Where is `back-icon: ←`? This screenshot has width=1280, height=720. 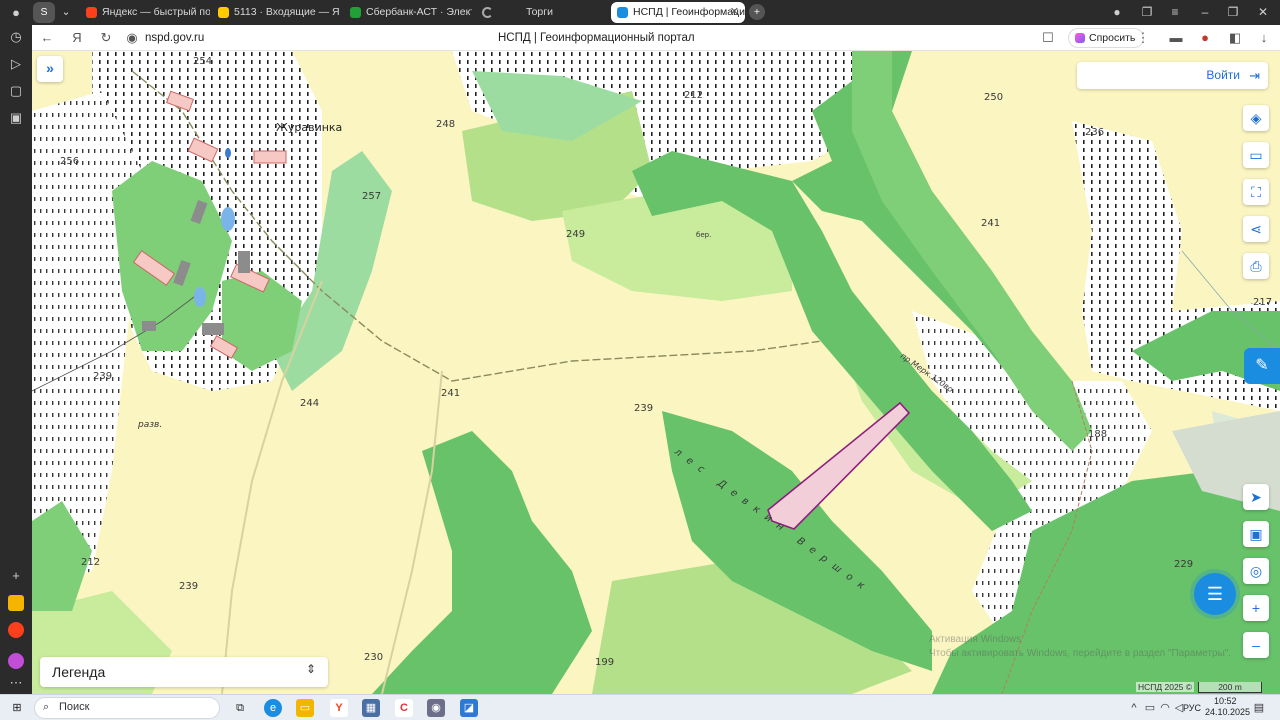 back-icon: ← is located at coordinates (47, 38).